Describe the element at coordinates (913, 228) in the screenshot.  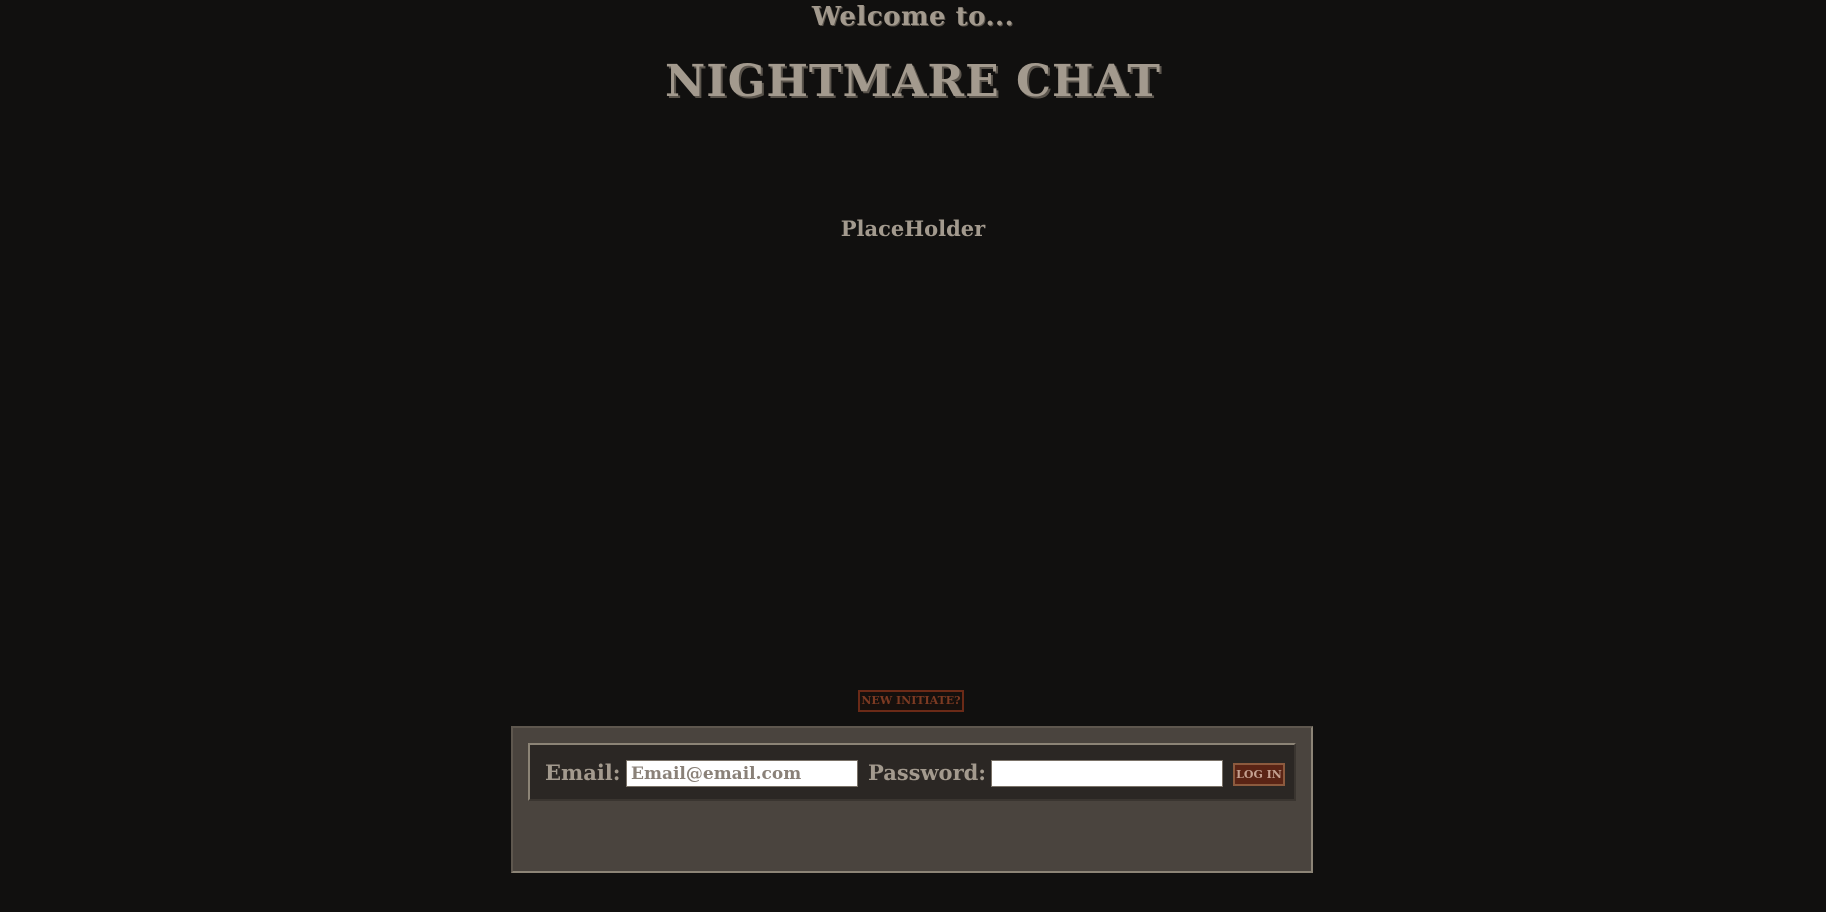
I see `placeholder-text: PlaceHolder` at that location.